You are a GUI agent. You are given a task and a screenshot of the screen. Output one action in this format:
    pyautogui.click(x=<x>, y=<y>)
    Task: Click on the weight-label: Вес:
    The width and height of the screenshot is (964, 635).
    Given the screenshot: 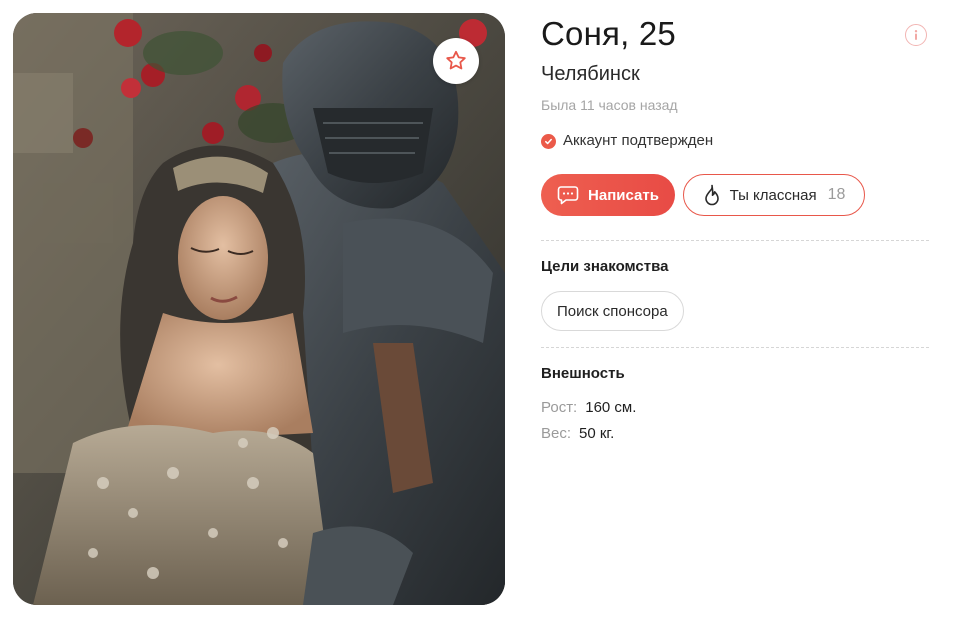 What is the action you would take?
    pyautogui.click(x=556, y=433)
    